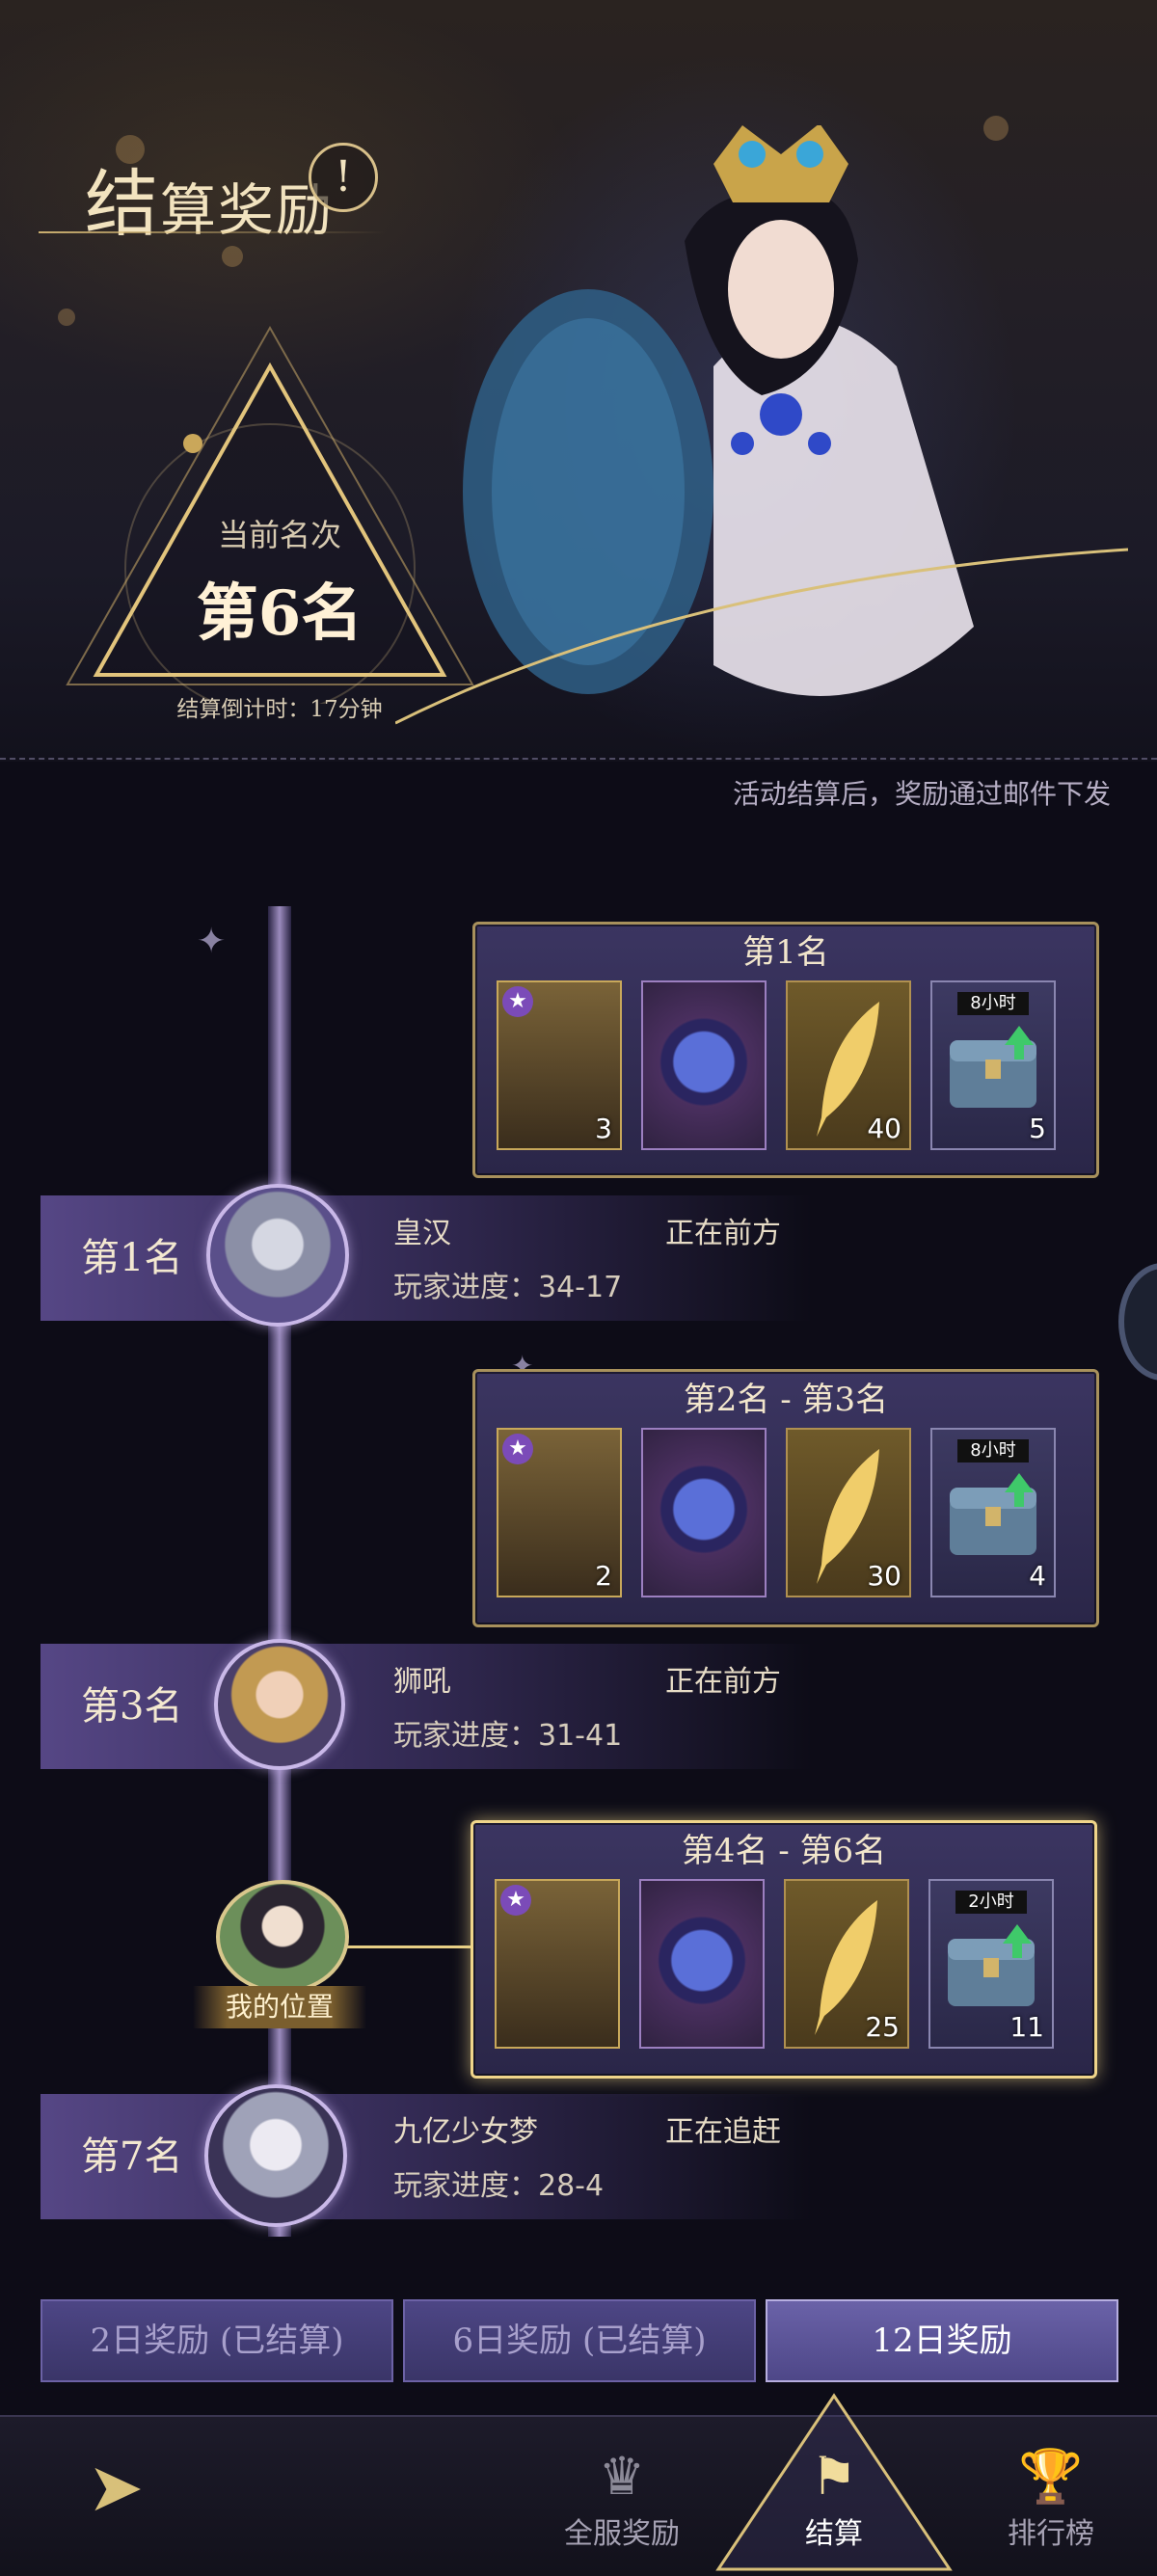 This screenshot has height=2576, width=1157. Describe the element at coordinates (279, 710) in the screenshot. I see `settlement-countdown: 结算倒计时：17分钟` at that location.